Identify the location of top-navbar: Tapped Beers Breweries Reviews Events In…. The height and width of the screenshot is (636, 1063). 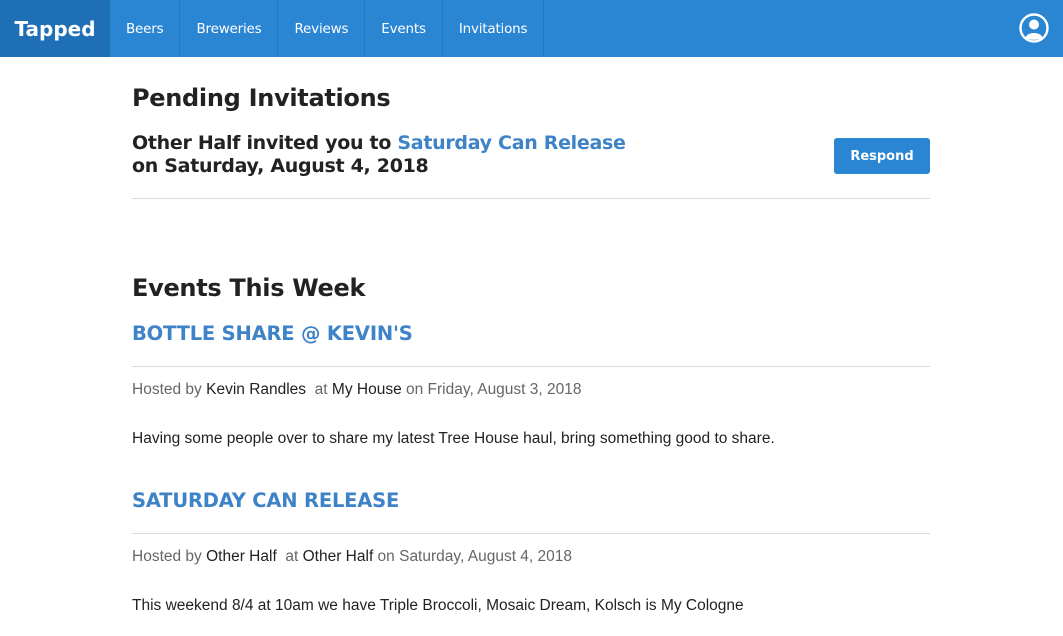
(531, 28).